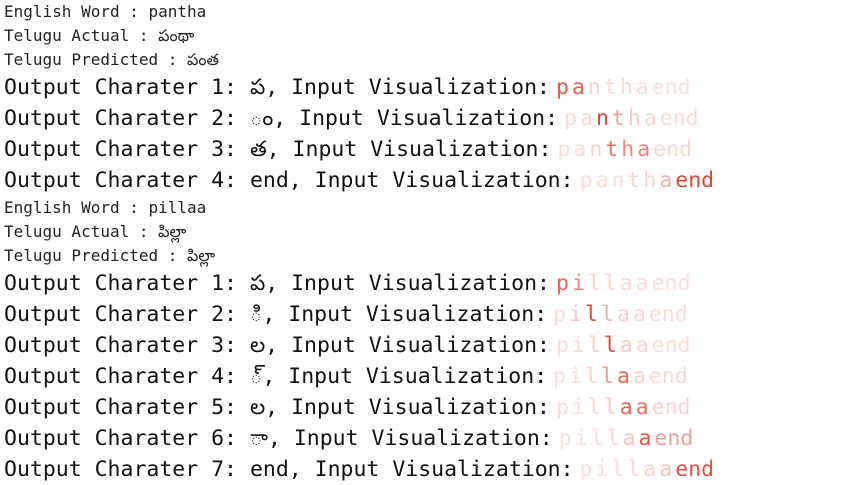 The image size is (849, 485). Describe the element at coordinates (105, 11) in the screenshot. I see `english-word-line: English Word : pantha` at that location.